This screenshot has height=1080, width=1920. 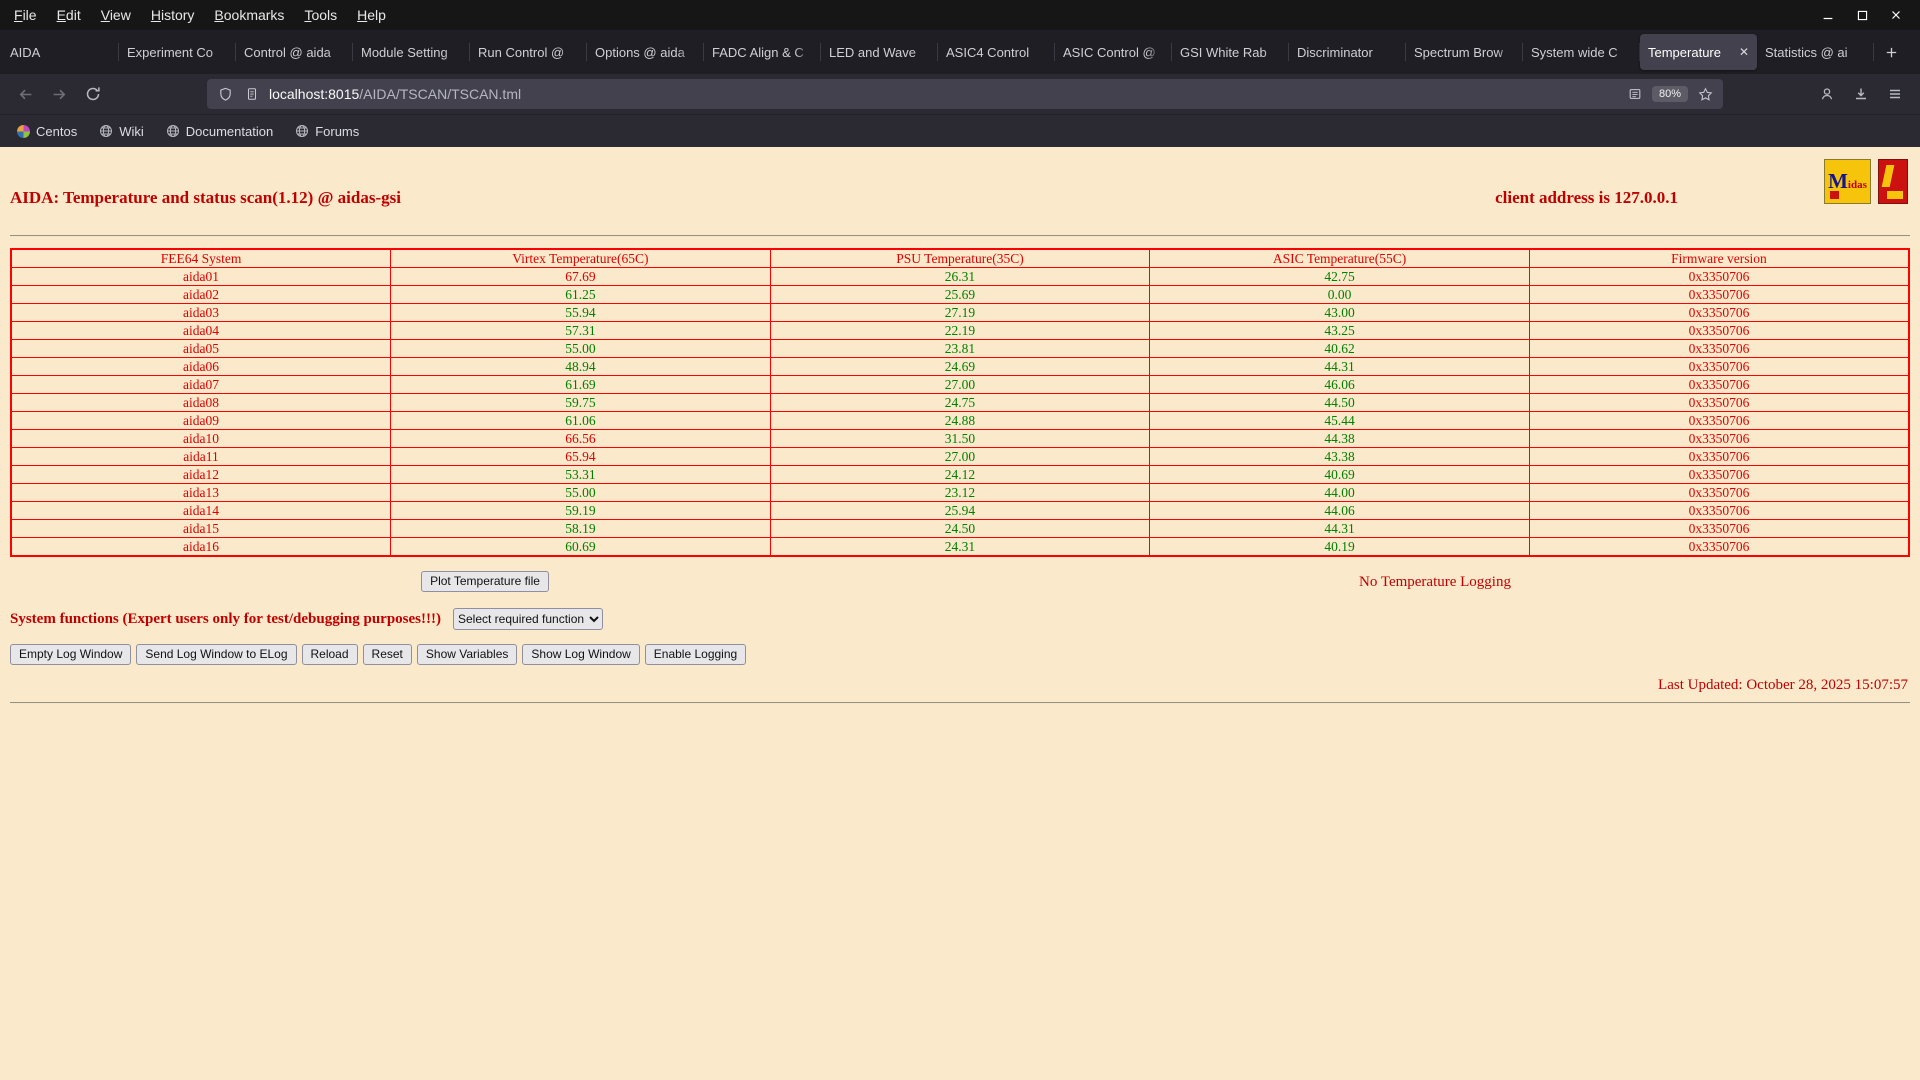 What do you see at coordinates (960, 294) in the screenshot?
I see `table-row: aida02 61.25 25.69 0.00 0x3350706` at bounding box center [960, 294].